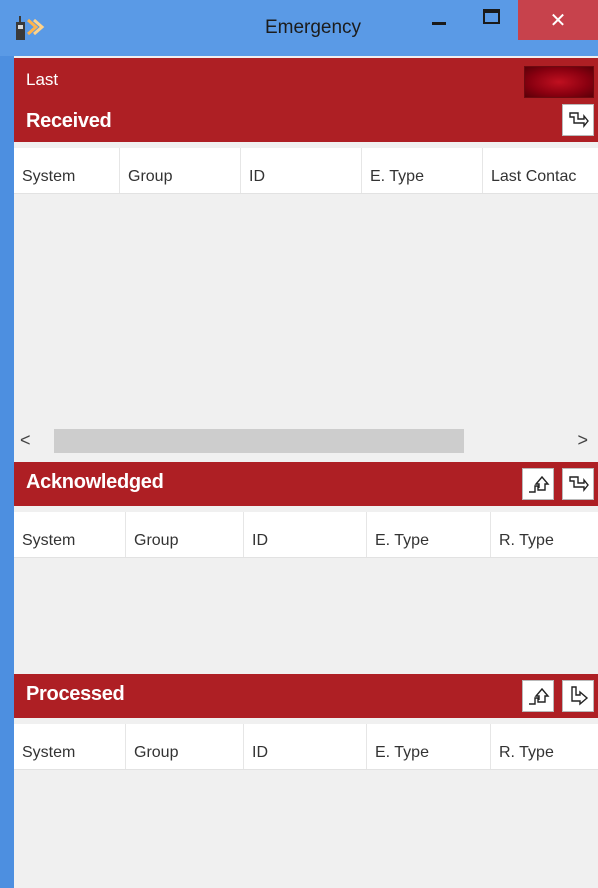 The image size is (598, 888). I want to click on acknowledged-move-up-button, so click(538, 484).